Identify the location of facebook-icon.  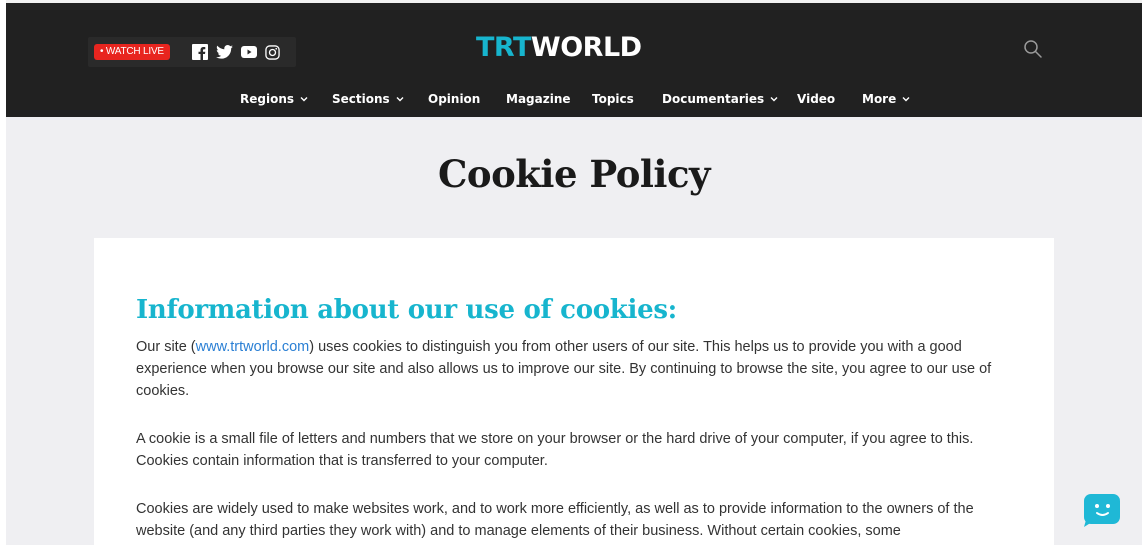
(200, 52).